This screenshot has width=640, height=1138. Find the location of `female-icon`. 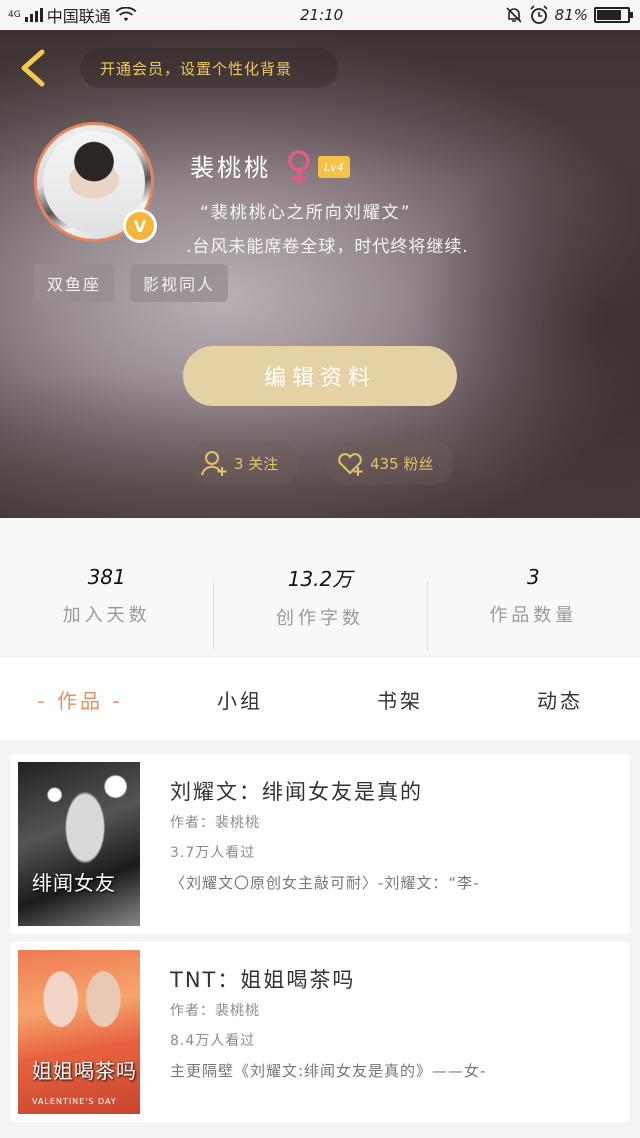

female-icon is located at coordinates (299, 167).